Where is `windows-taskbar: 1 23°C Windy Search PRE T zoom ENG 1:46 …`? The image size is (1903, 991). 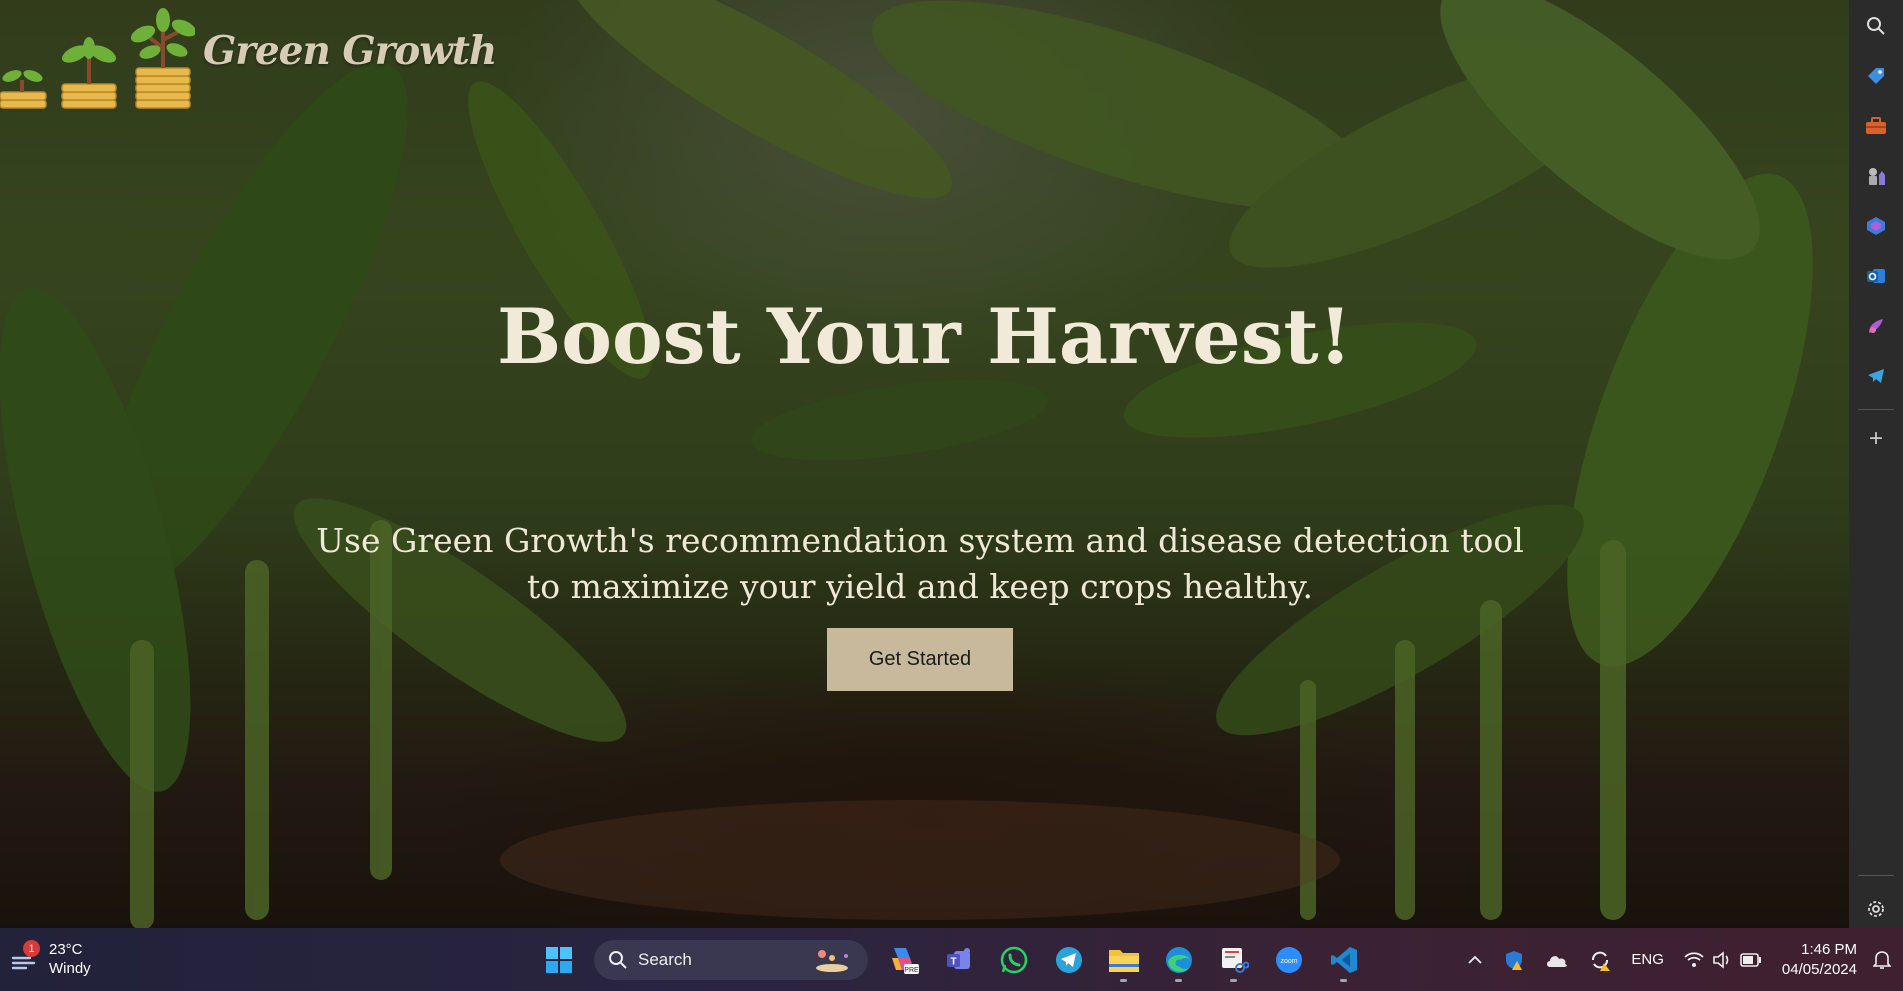 windows-taskbar: 1 23°C Windy Search PRE T zoom ENG 1:46 … is located at coordinates (951, 959).